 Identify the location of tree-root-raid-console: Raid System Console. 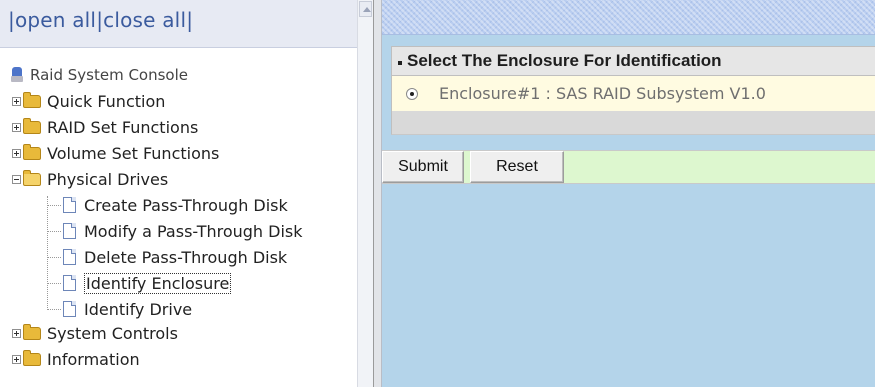
(99, 75).